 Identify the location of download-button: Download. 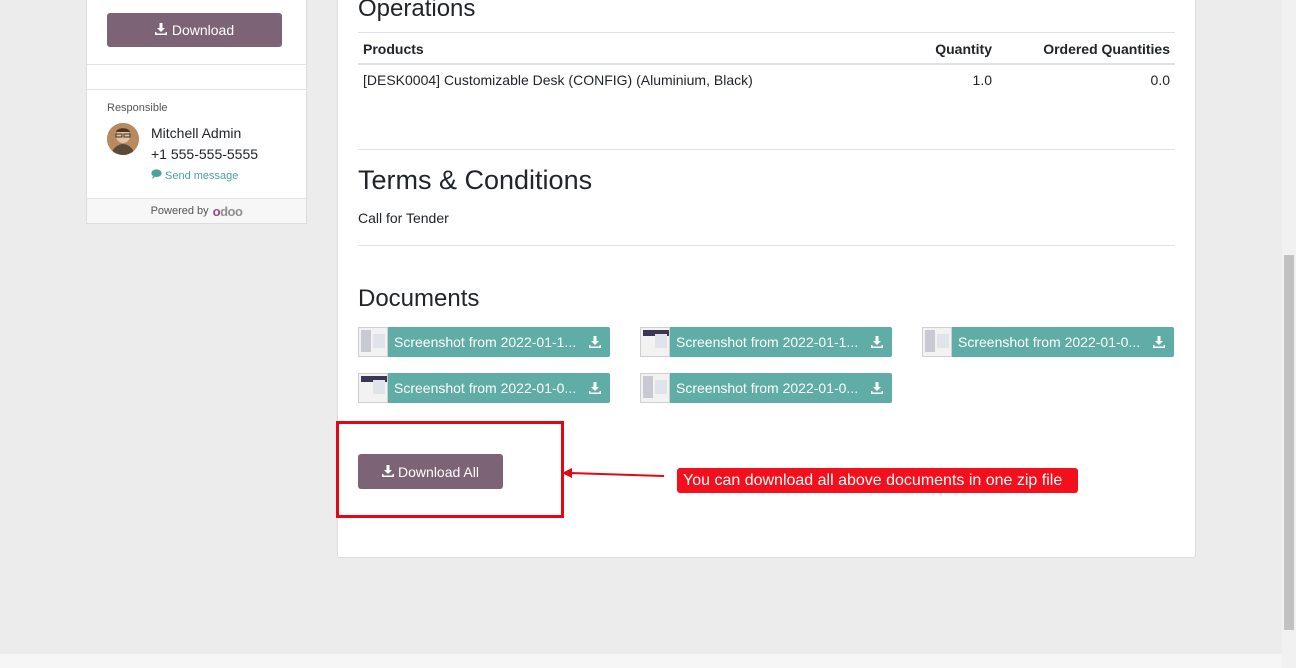
(194, 30).